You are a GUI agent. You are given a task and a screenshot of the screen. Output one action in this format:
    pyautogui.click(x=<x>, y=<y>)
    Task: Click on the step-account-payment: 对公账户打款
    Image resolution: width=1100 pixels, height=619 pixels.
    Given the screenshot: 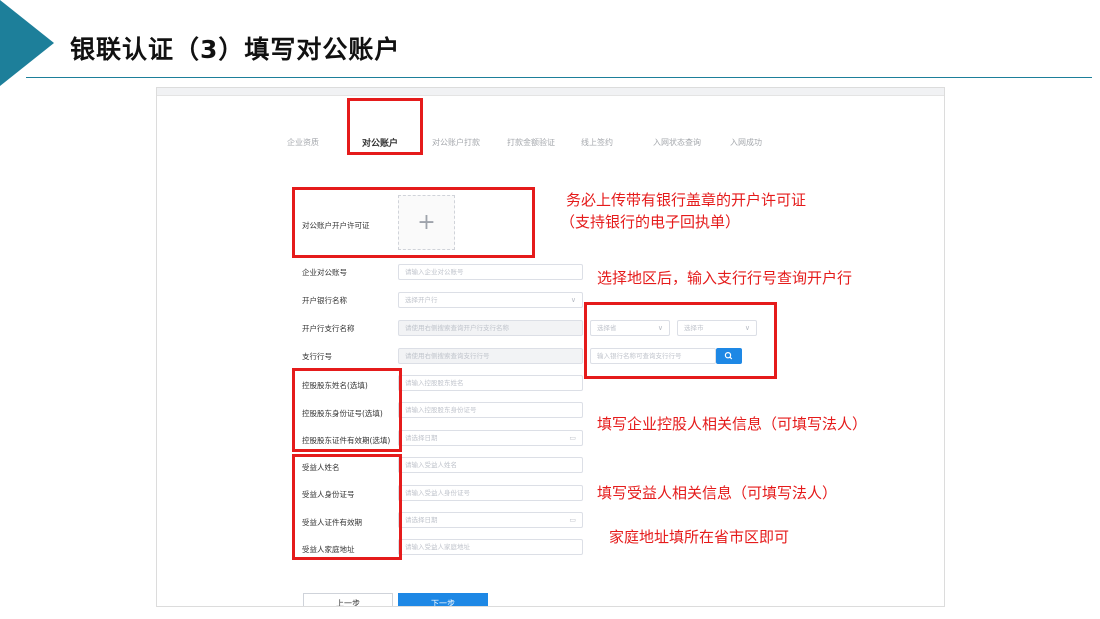 What is the action you would take?
    pyautogui.click(x=456, y=142)
    